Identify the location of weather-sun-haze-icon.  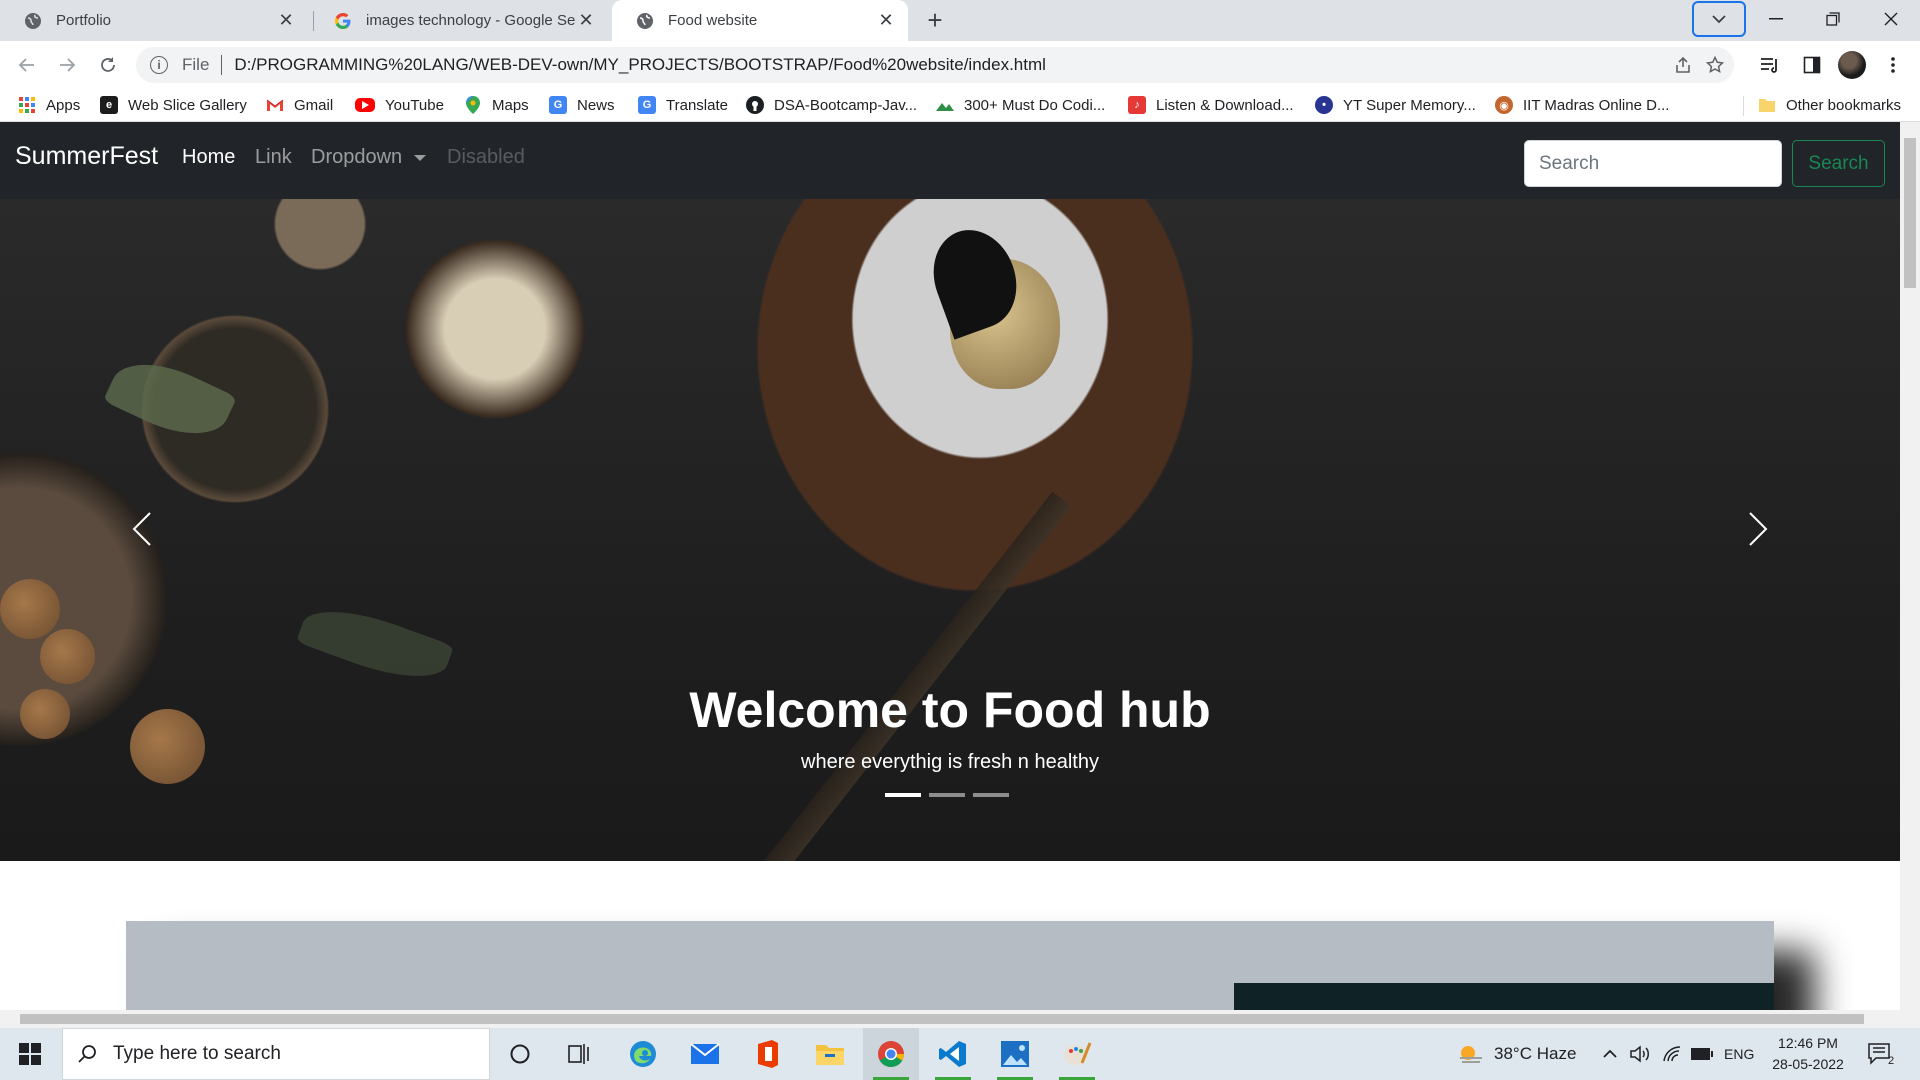
(1471, 1054).